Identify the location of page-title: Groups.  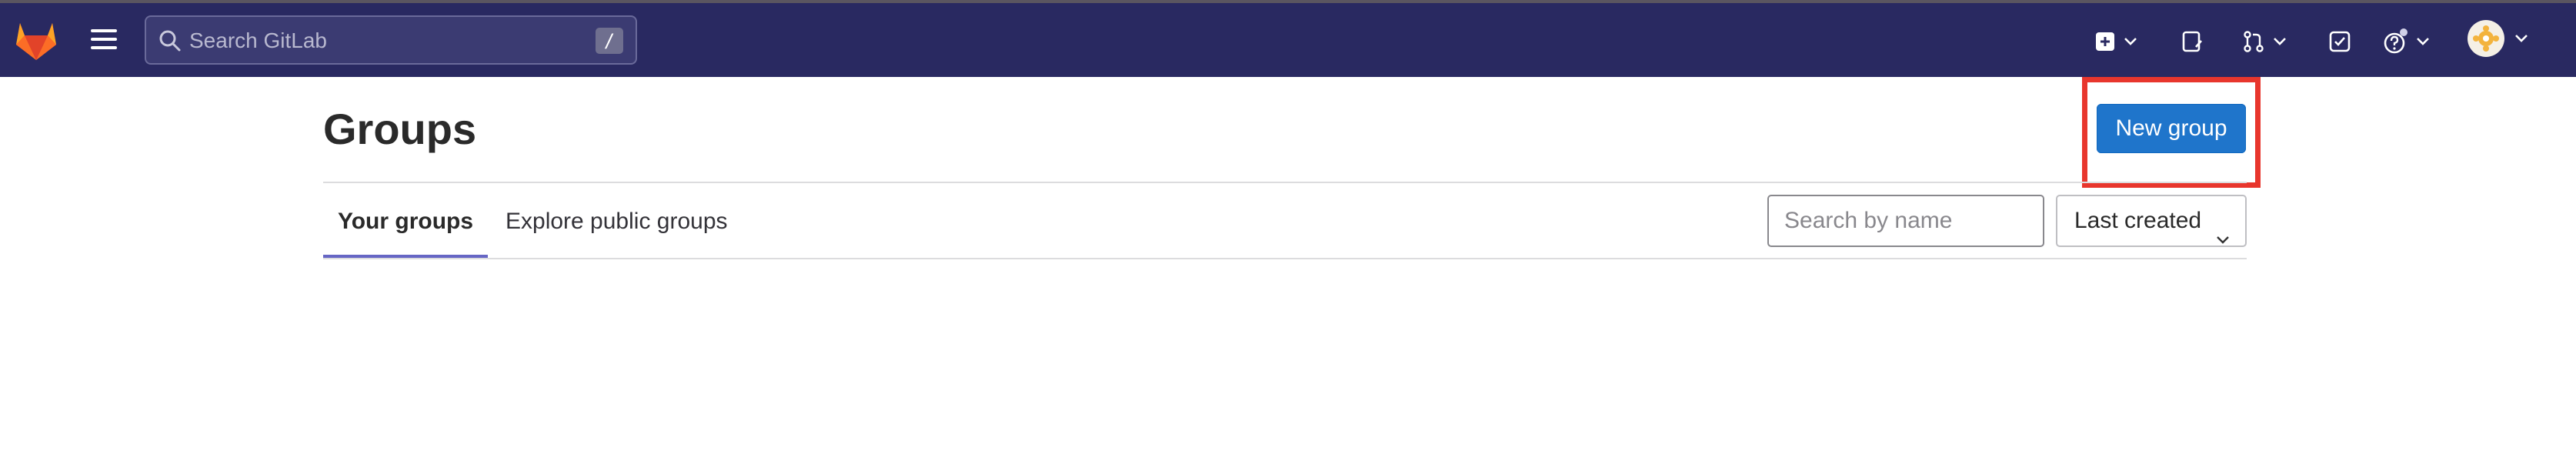
(400, 129).